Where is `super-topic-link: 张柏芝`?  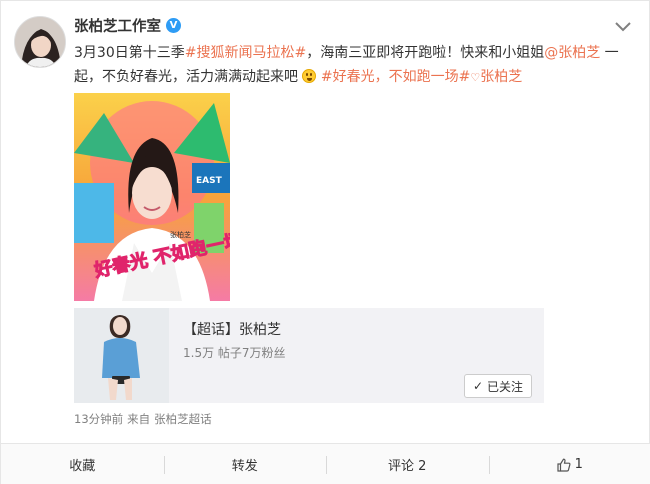
super-topic-link: 张柏芝 is located at coordinates (501, 77).